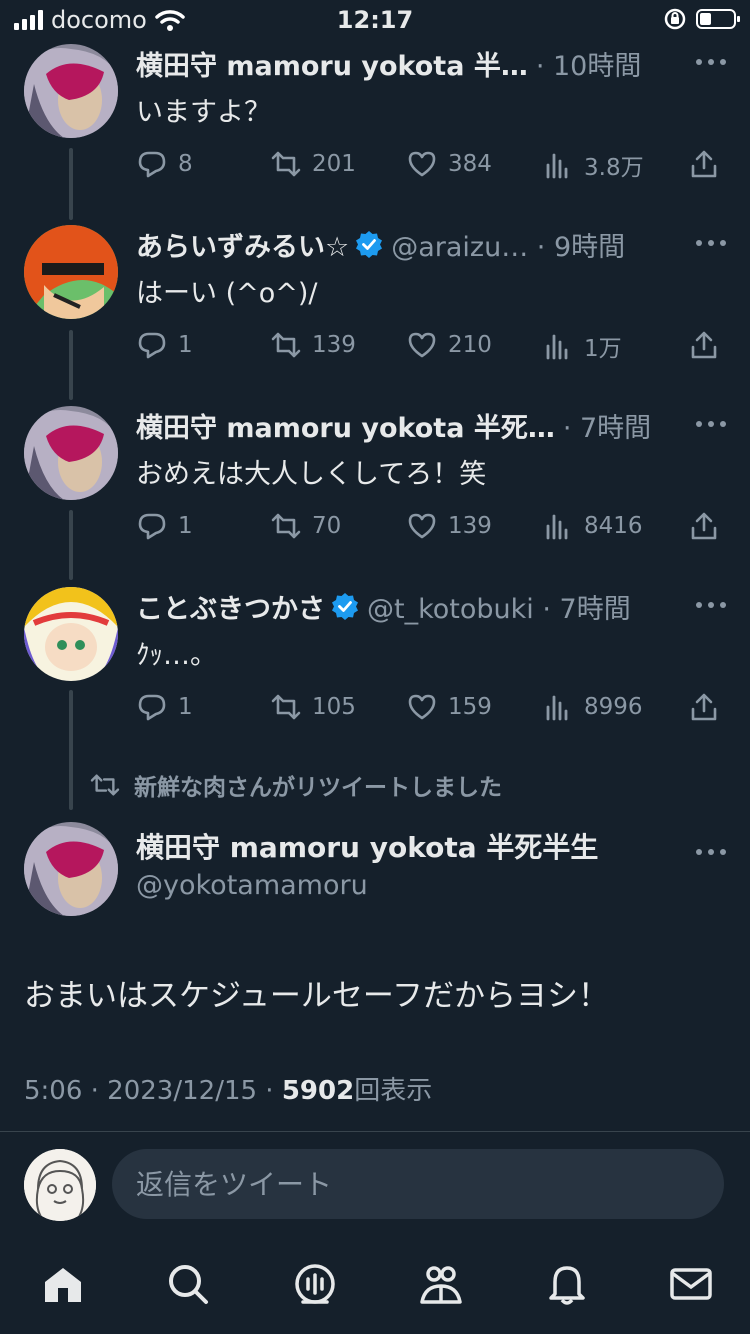 This screenshot has width=750, height=1334. I want to click on reply-input, so click(418, 1184).